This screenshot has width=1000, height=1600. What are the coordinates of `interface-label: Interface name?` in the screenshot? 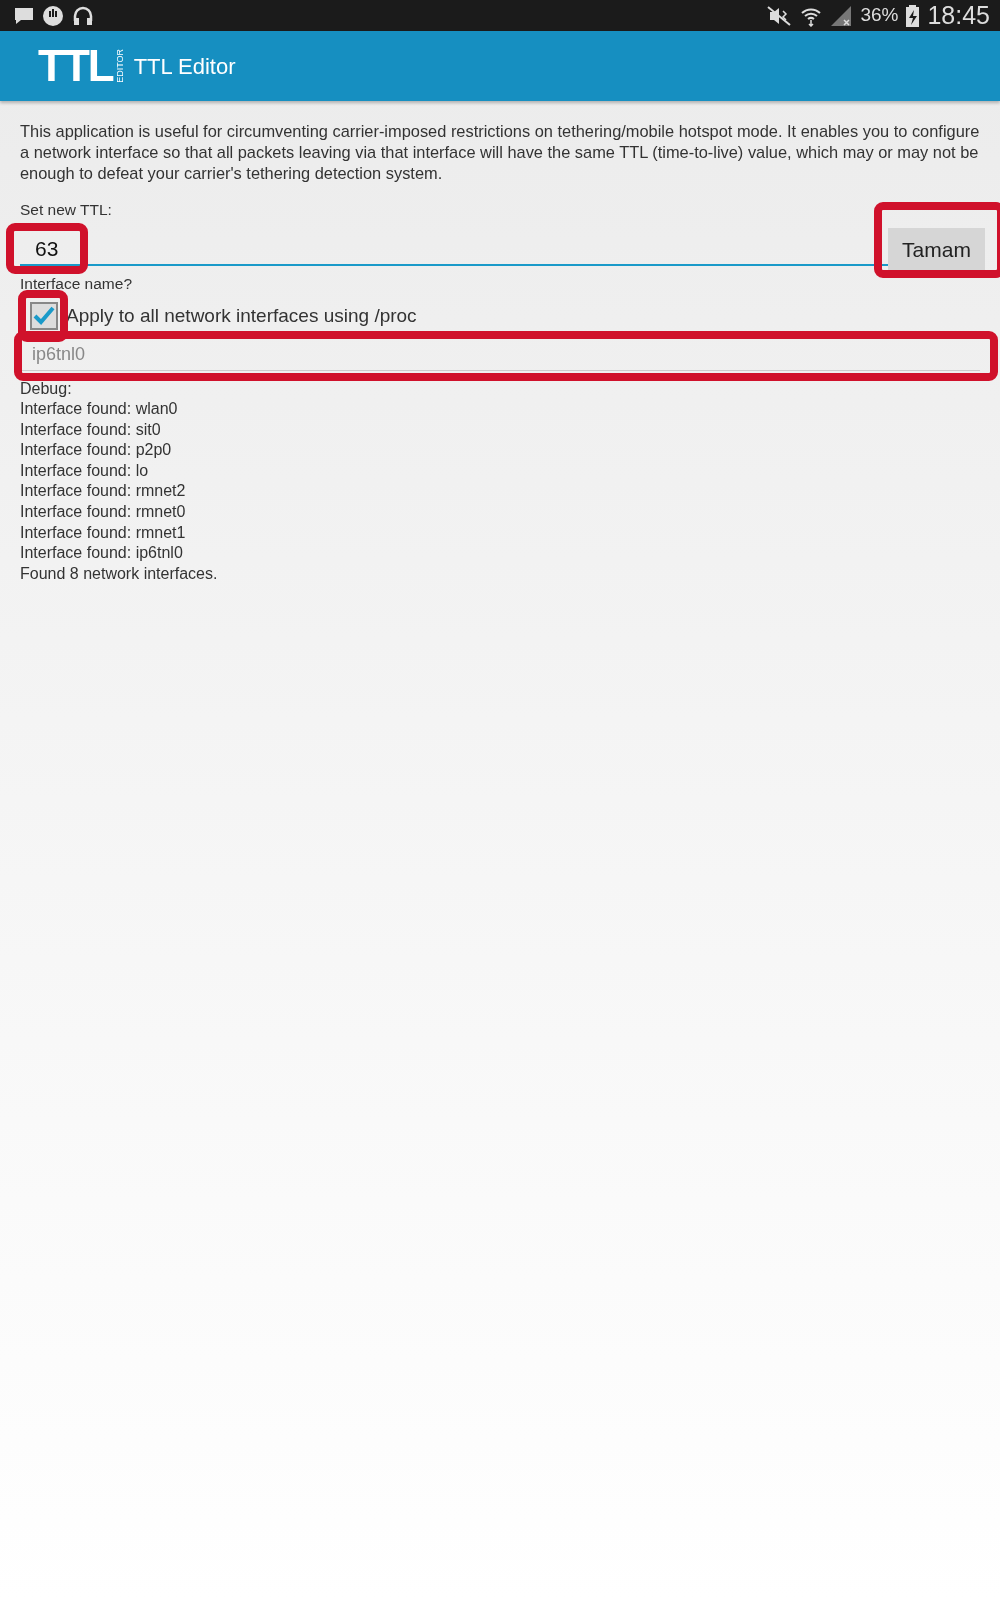 It's located at (76, 284).